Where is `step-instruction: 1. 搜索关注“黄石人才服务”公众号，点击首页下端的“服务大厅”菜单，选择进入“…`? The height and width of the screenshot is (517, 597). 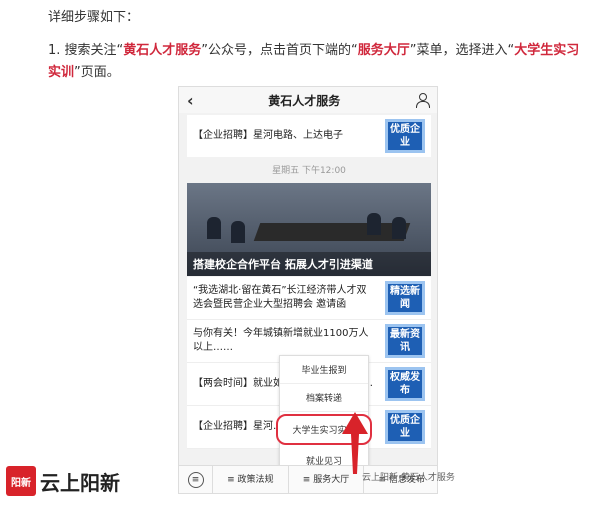
step-instruction: 1. 搜索关注“黄石人才服务”公众号，点击首页下端的“服务大厅”菜单，选择进入“… is located at coordinates (318, 62).